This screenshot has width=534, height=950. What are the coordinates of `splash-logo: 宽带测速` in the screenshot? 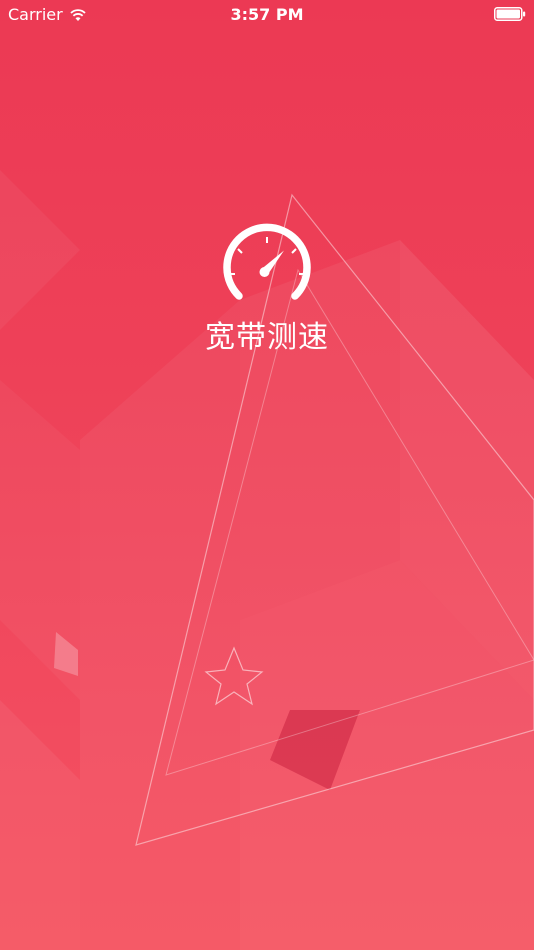 It's located at (267, 289).